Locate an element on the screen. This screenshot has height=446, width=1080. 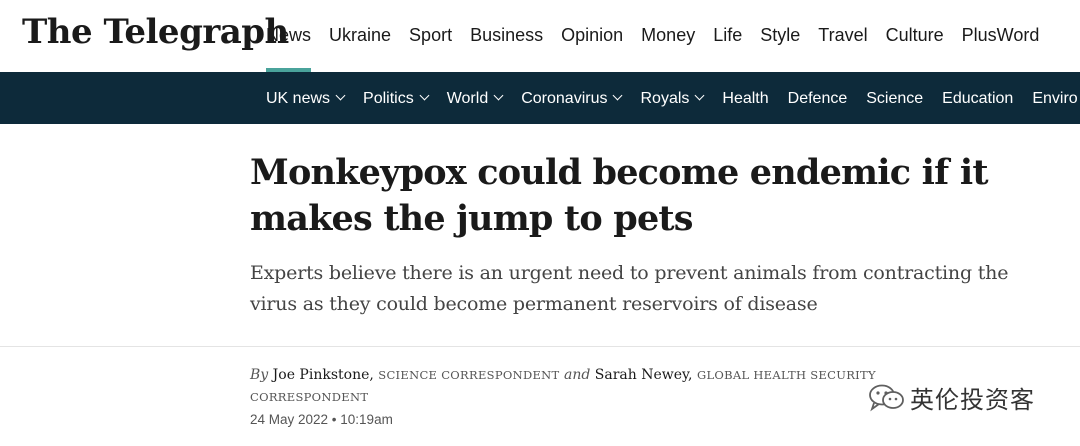
nav-item-ukraine: Ukraine is located at coordinates (360, 36).